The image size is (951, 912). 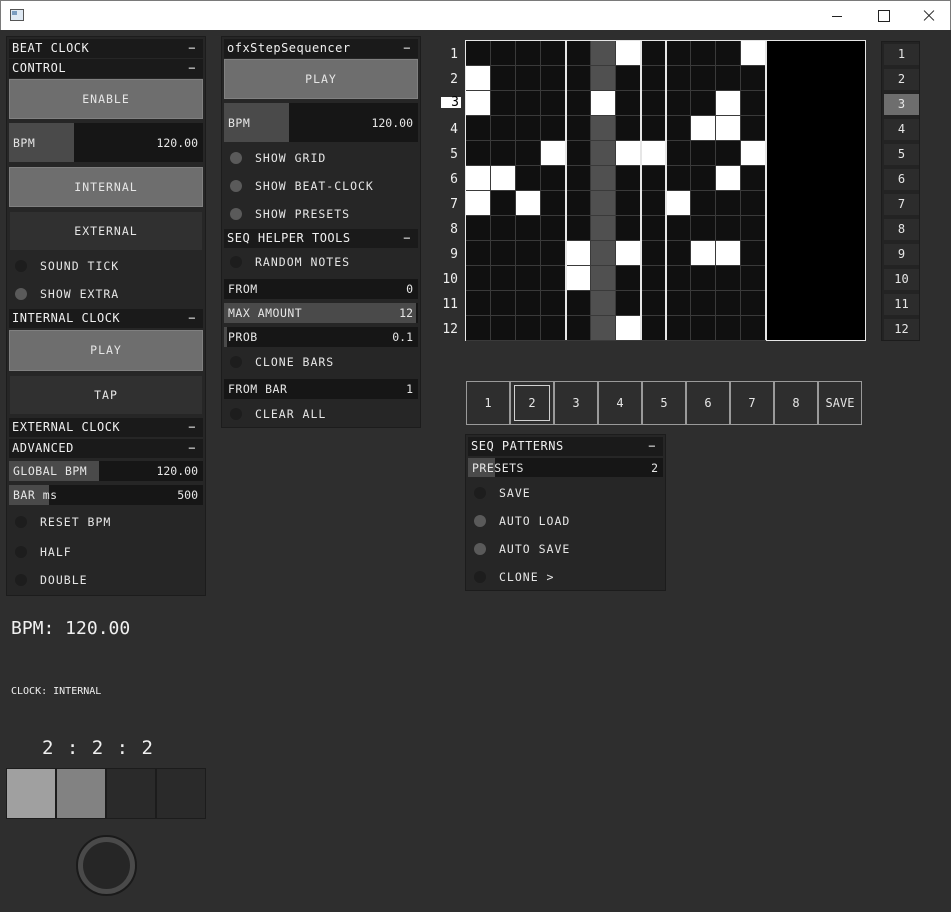 What do you see at coordinates (106, 552) in the screenshot?
I see `half-toggle: HALF` at bounding box center [106, 552].